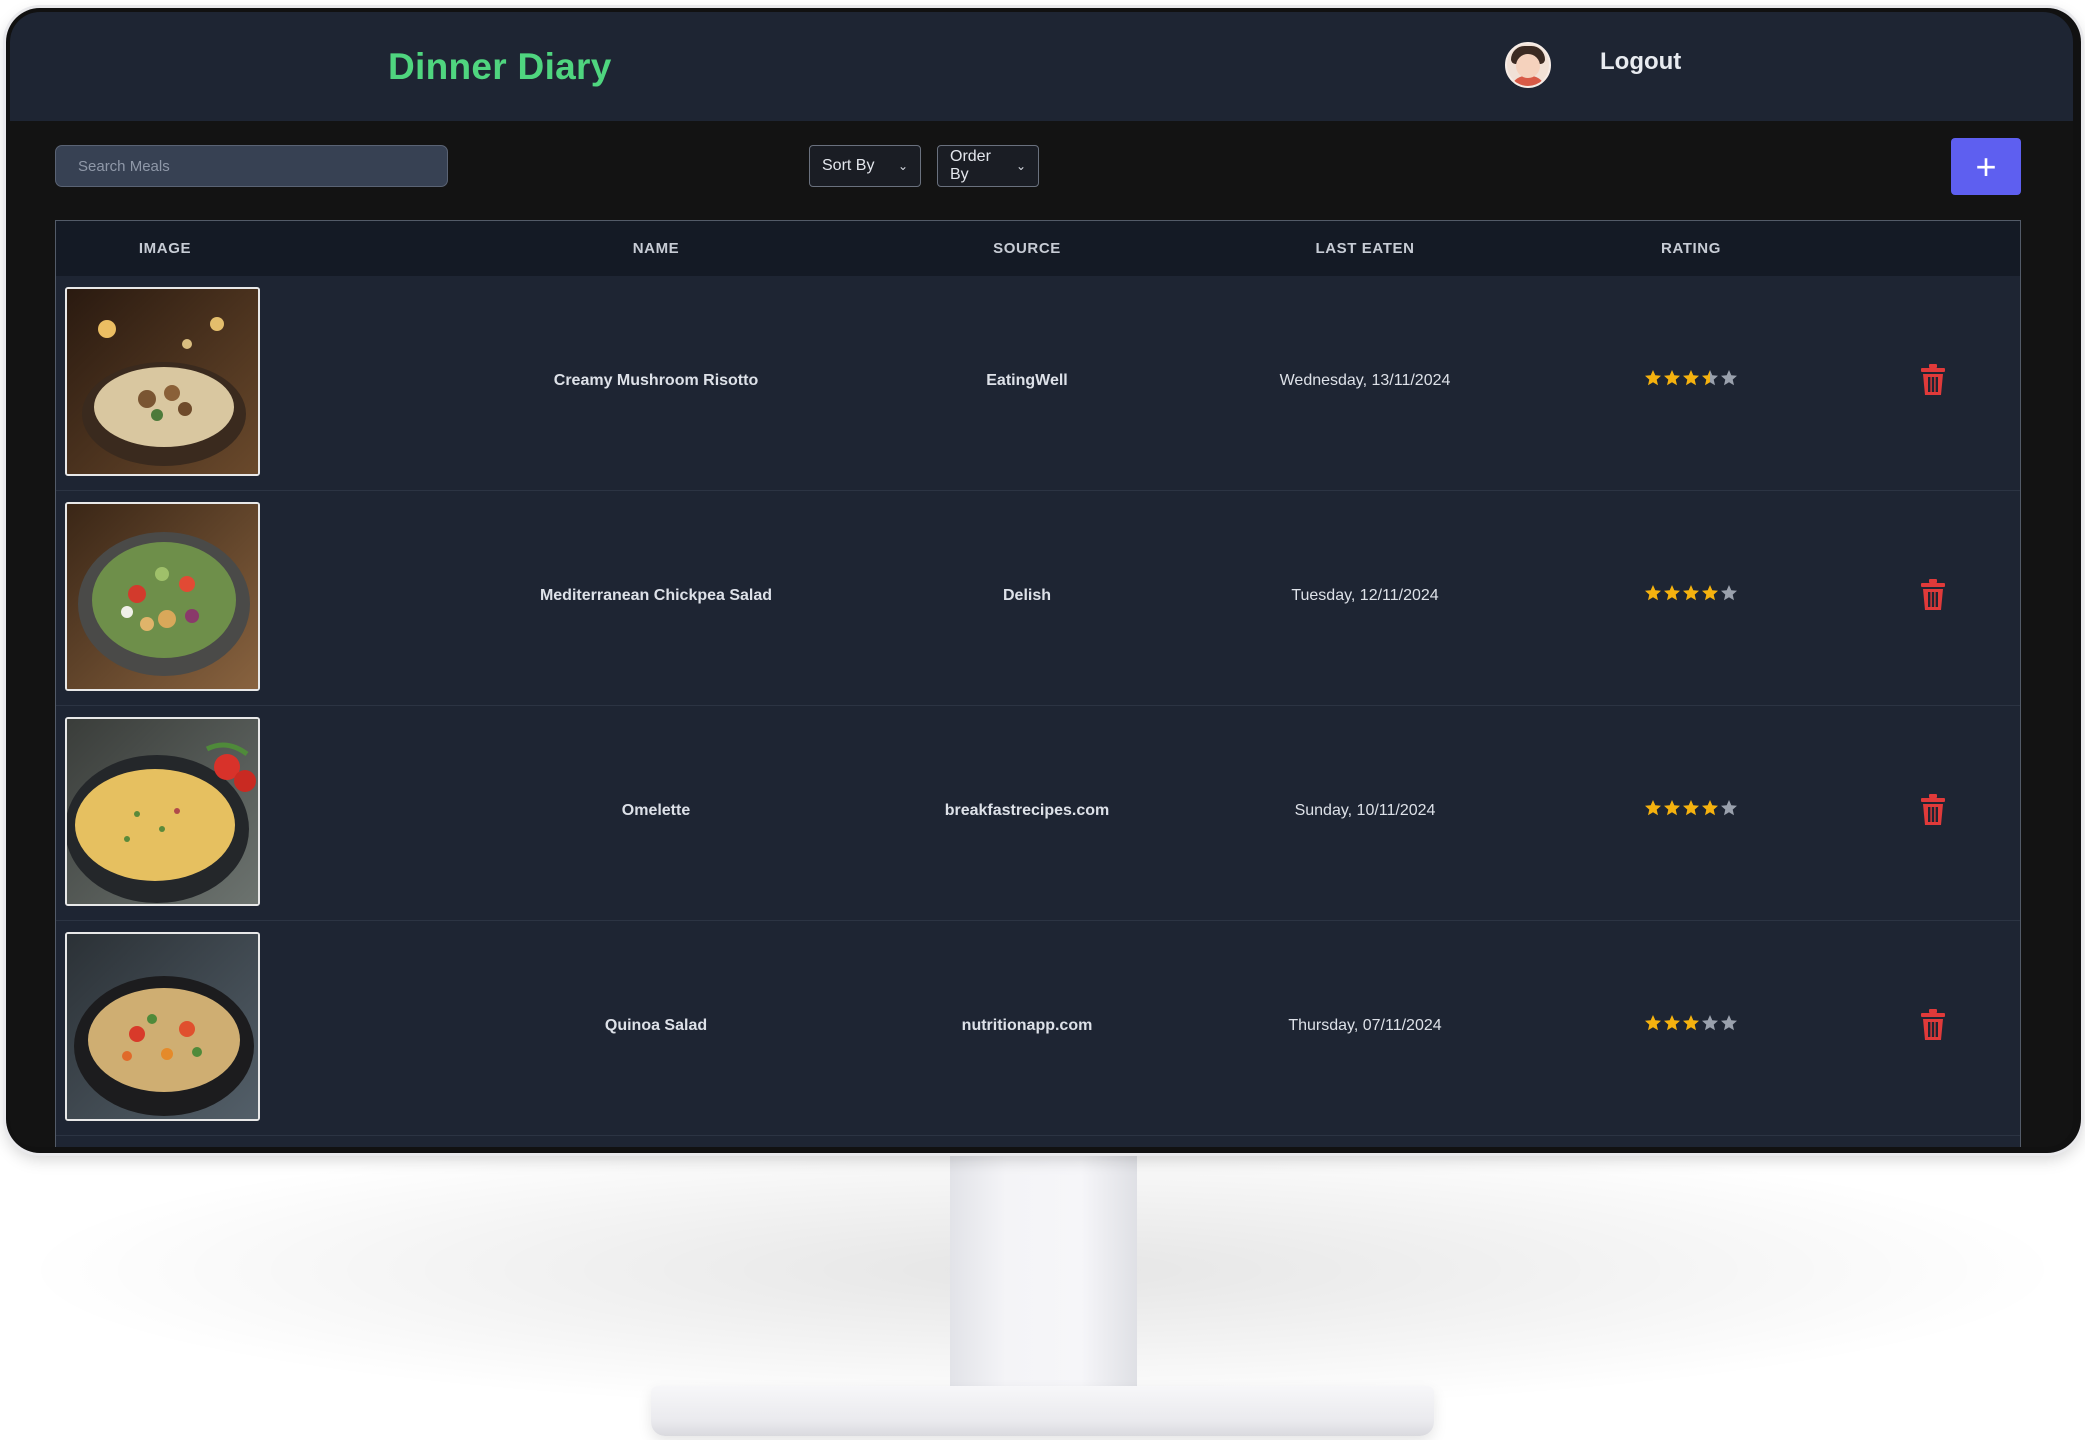 This screenshot has height=1440, width=2085. I want to click on add-meal-button: +, so click(1986, 166).